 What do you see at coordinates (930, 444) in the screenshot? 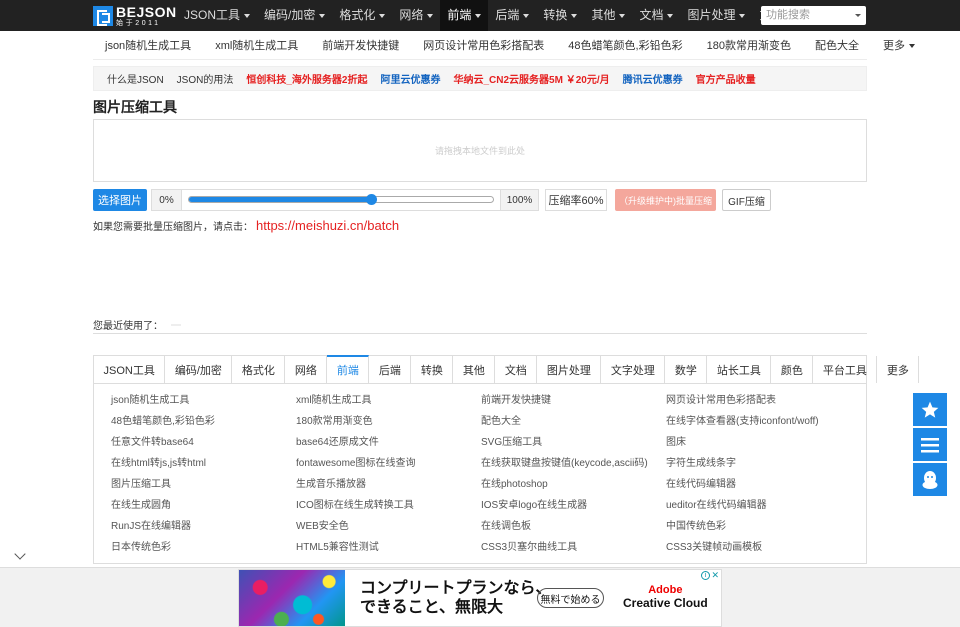
I see `menu-button` at bounding box center [930, 444].